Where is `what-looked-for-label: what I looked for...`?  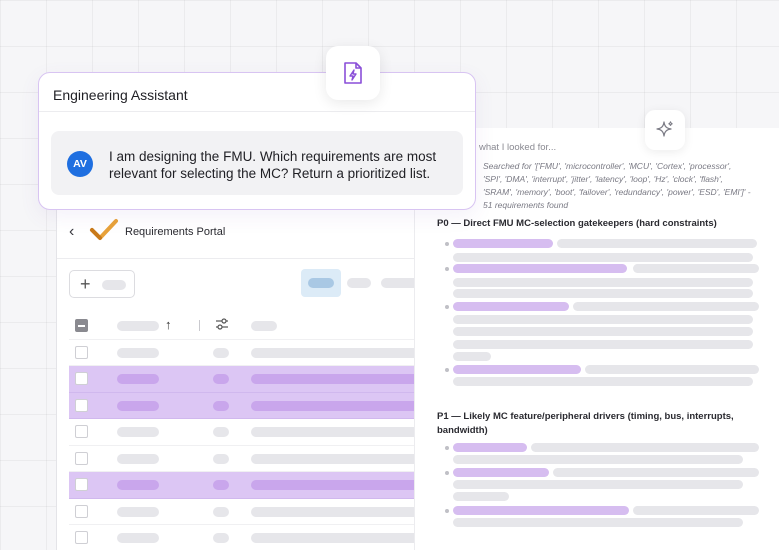
what-looked-for-label: what I looked for... is located at coordinates (517, 147).